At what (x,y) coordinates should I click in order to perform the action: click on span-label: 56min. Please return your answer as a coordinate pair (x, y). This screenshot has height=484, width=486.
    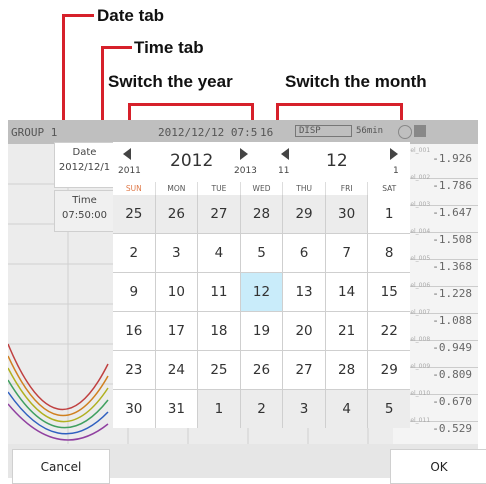
    Looking at the image, I should click on (370, 131).